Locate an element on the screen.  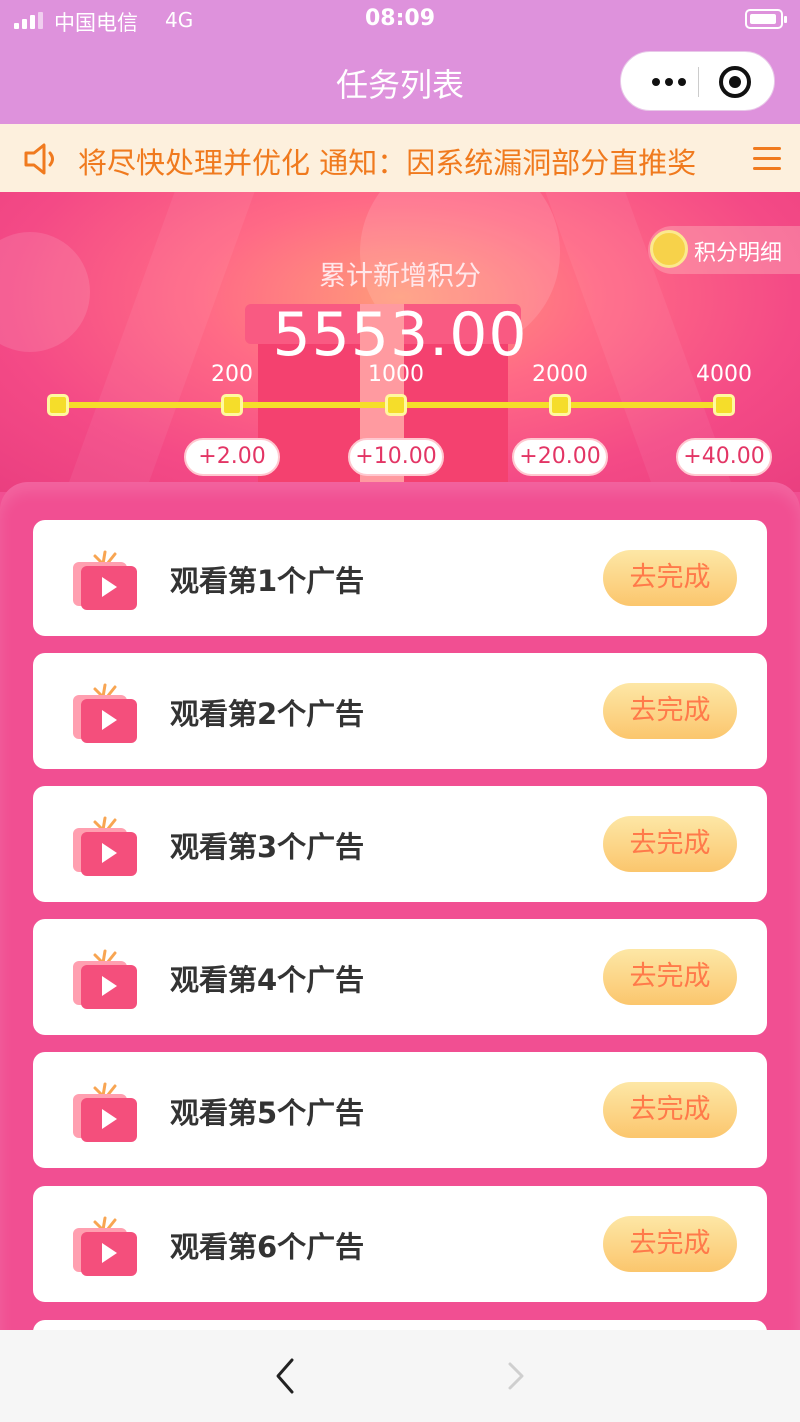
milestone-reward-badge: +2.00 is located at coordinates (232, 457).